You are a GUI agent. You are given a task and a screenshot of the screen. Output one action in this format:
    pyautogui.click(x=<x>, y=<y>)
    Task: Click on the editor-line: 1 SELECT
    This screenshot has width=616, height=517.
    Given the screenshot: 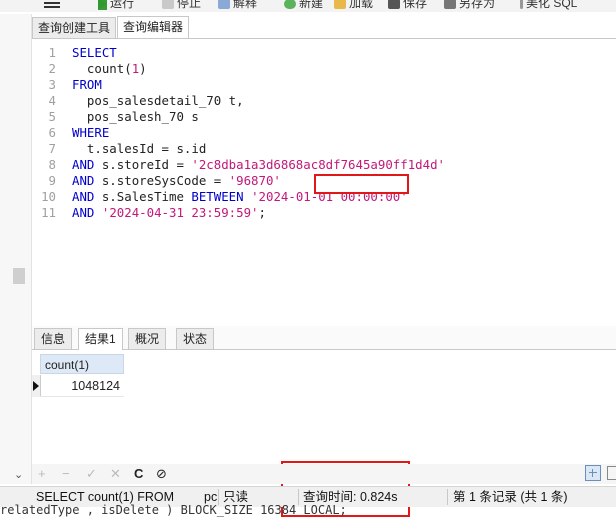 What is the action you would take?
    pyautogui.click(x=82, y=52)
    